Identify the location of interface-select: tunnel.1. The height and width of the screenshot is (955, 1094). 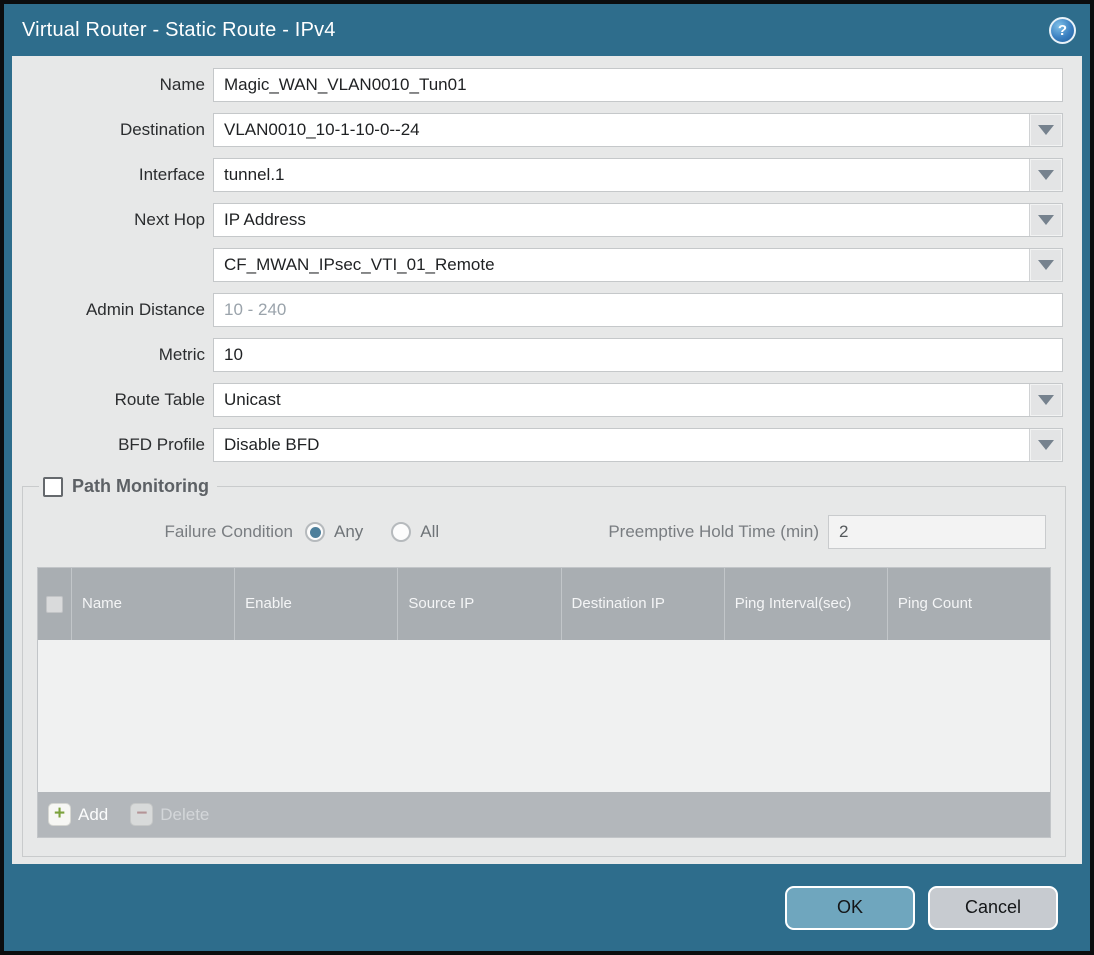
(638, 175).